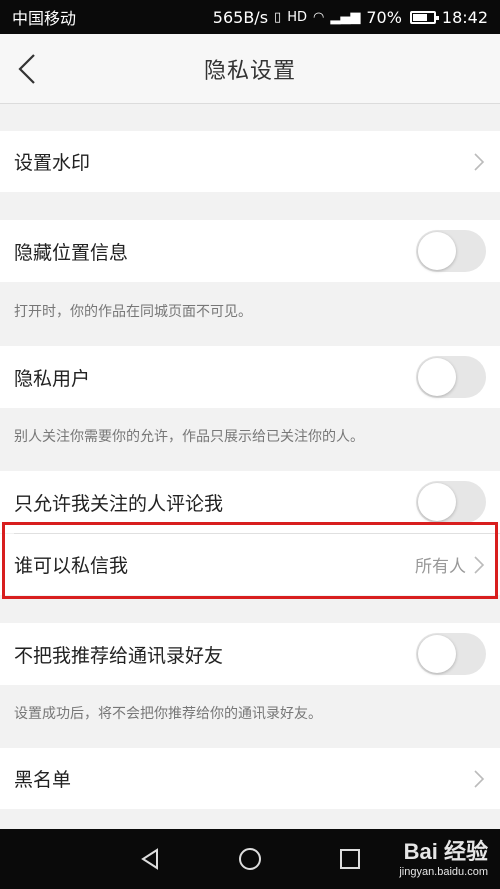 The height and width of the screenshot is (889, 500). Describe the element at coordinates (464, 17) in the screenshot. I see `clock: 18:42` at that location.